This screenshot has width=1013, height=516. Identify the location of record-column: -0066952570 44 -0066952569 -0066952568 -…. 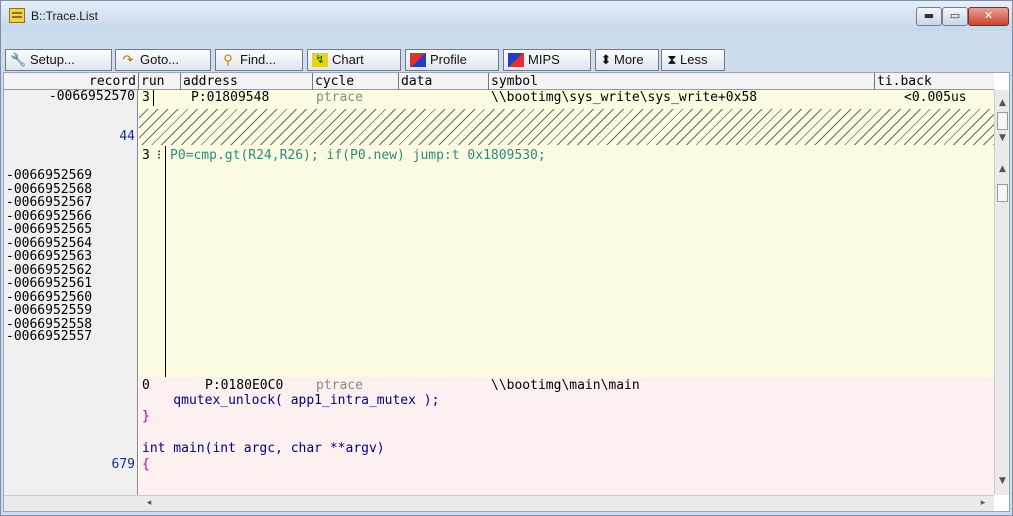
(71, 292).